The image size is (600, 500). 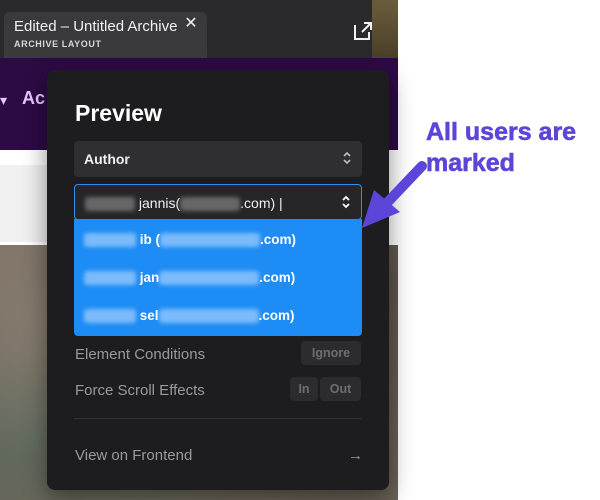 I want to click on user-option: ib (.com), so click(x=218, y=240).